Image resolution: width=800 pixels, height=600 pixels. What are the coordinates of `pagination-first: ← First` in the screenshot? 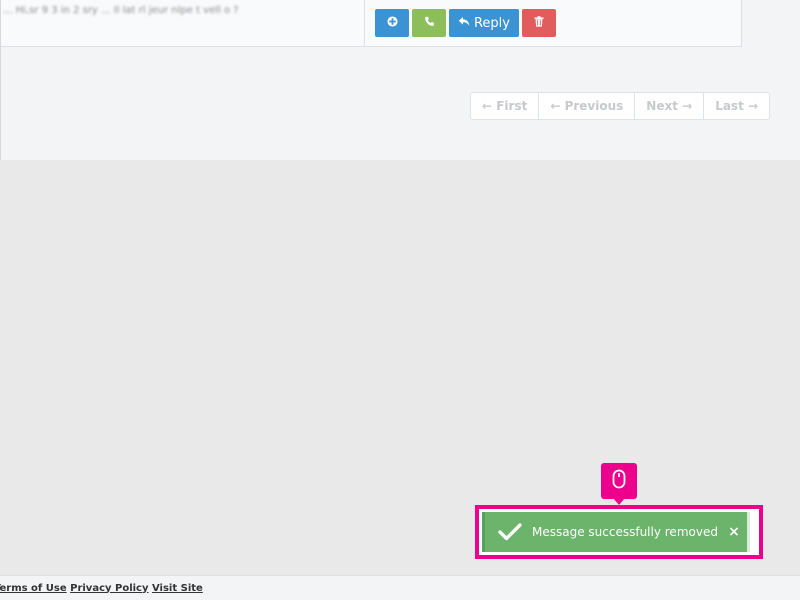 It's located at (504, 106).